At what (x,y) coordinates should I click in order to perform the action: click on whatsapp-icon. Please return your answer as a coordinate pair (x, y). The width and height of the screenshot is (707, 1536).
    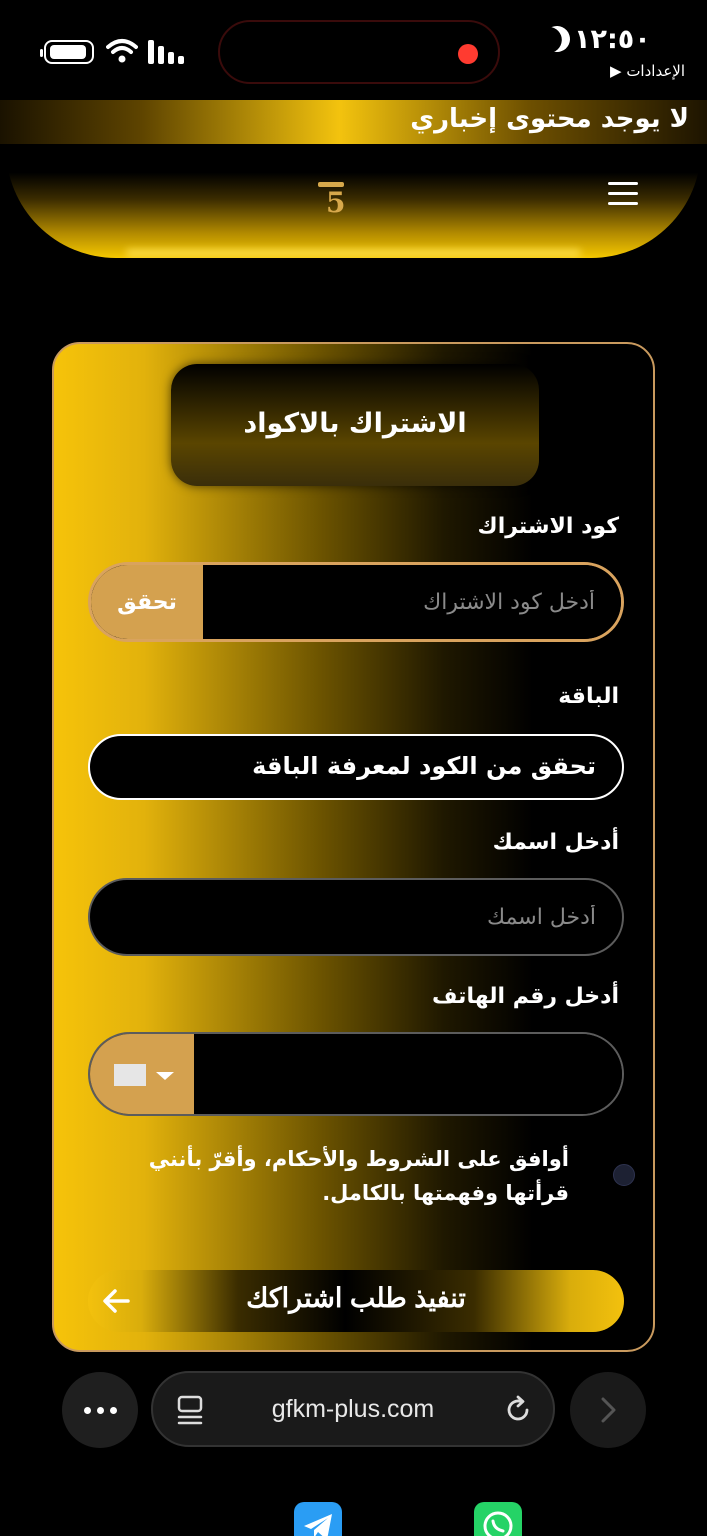
    Looking at the image, I should click on (498, 1519).